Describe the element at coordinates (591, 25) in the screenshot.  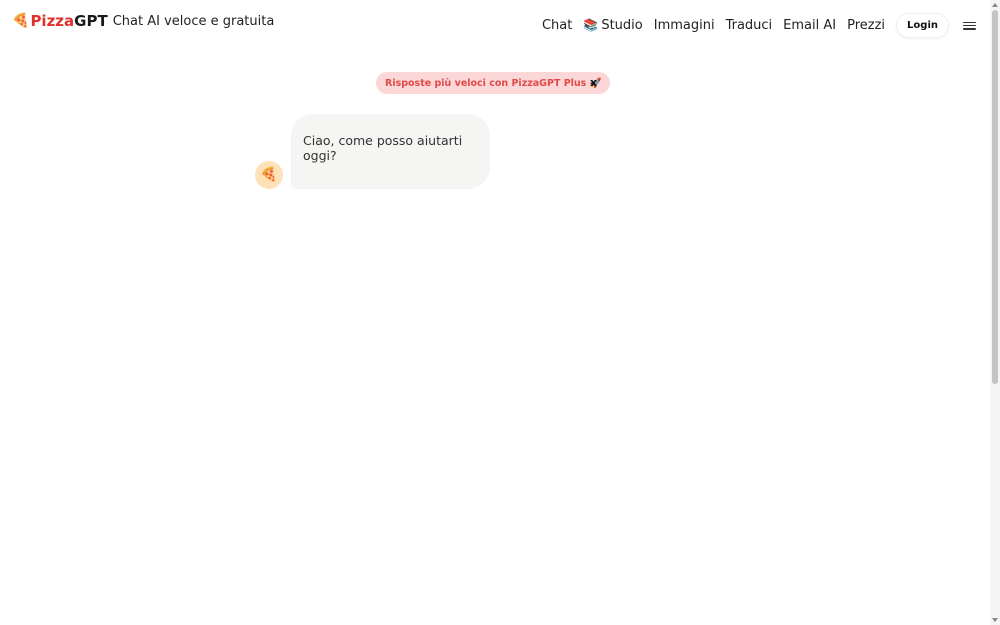
I see `books-icon: 📚` at that location.